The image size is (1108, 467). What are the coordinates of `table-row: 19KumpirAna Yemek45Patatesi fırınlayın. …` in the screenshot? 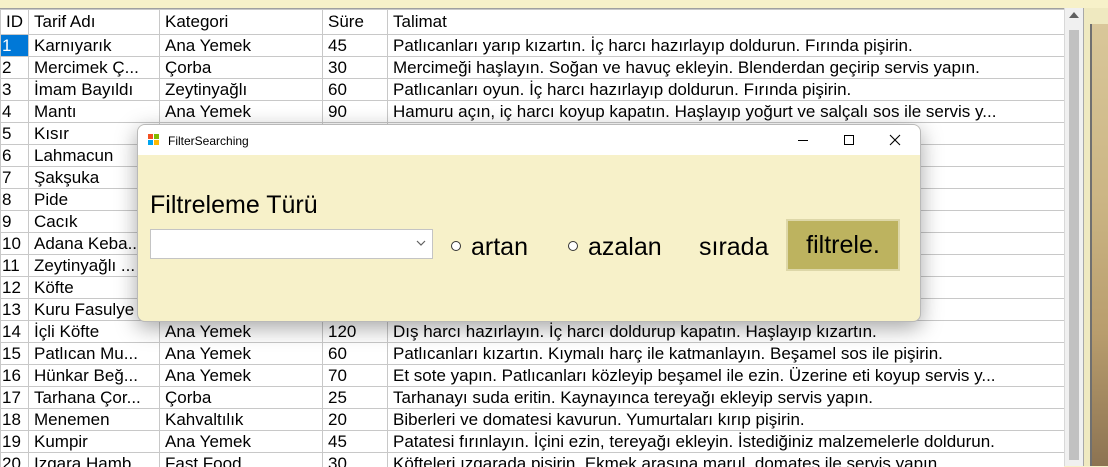 It's located at (533, 442).